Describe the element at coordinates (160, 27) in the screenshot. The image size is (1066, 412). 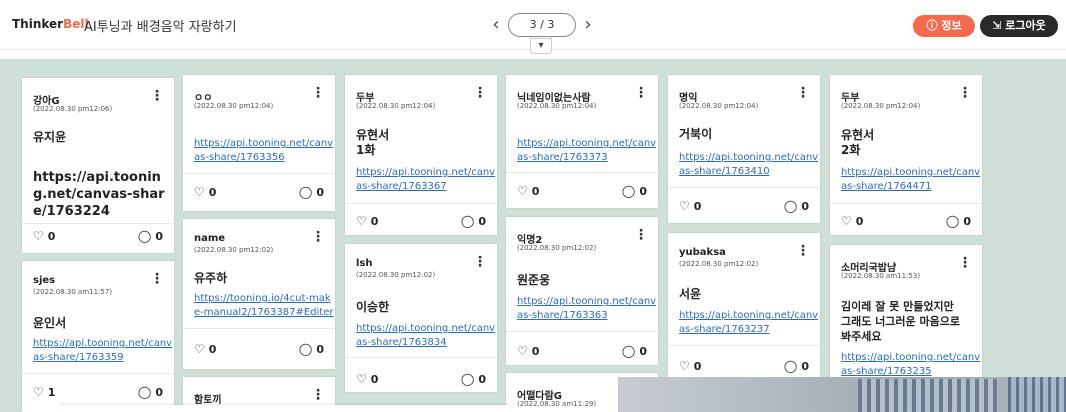
I see `board-title: AI투닝과 배경음악 자랑하기` at that location.